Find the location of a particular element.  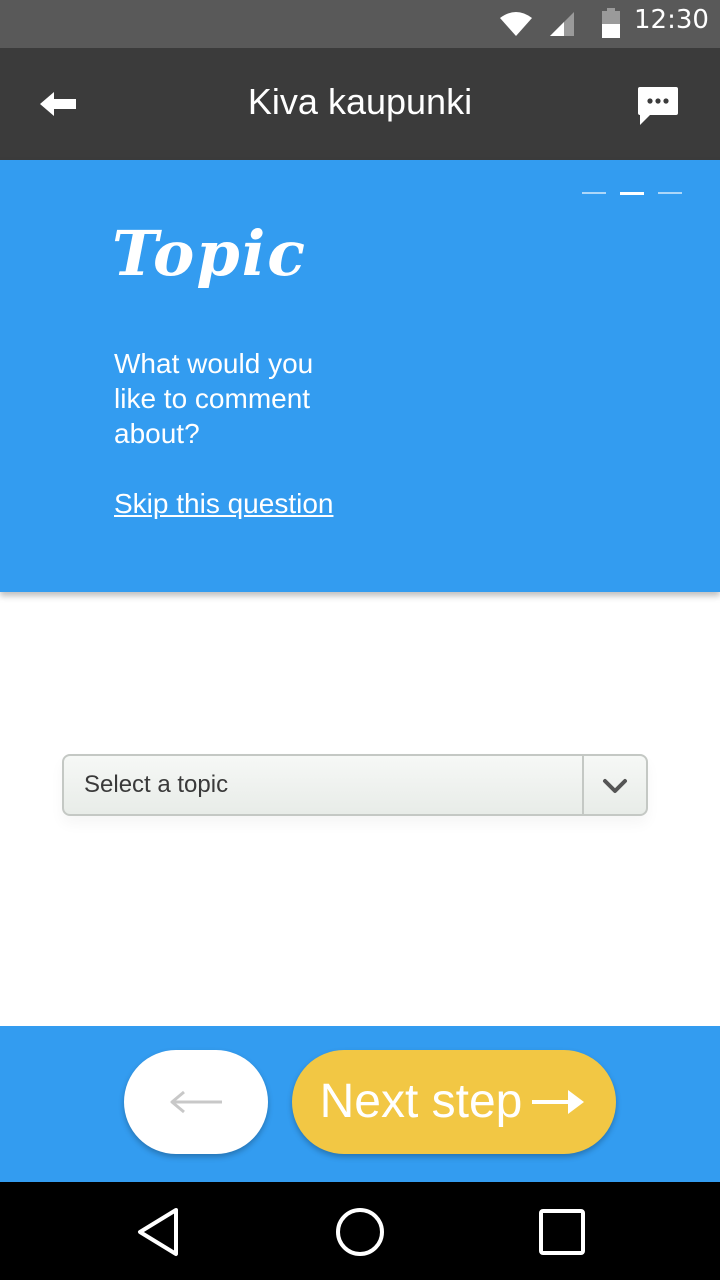

battery-icon is located at coordinates (611, 23).